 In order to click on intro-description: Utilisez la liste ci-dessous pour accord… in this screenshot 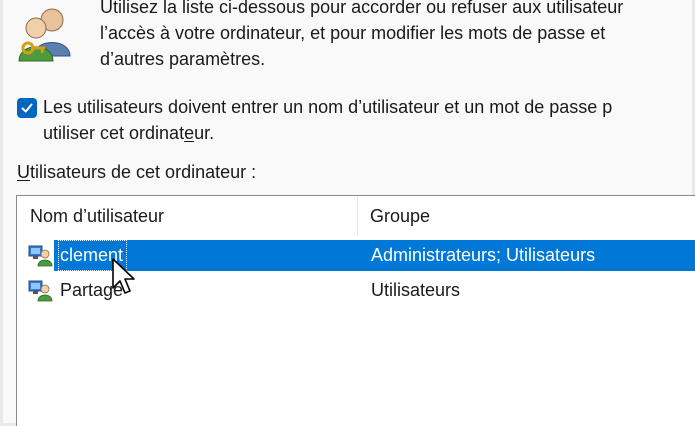, I will do `click(362, 34)`.